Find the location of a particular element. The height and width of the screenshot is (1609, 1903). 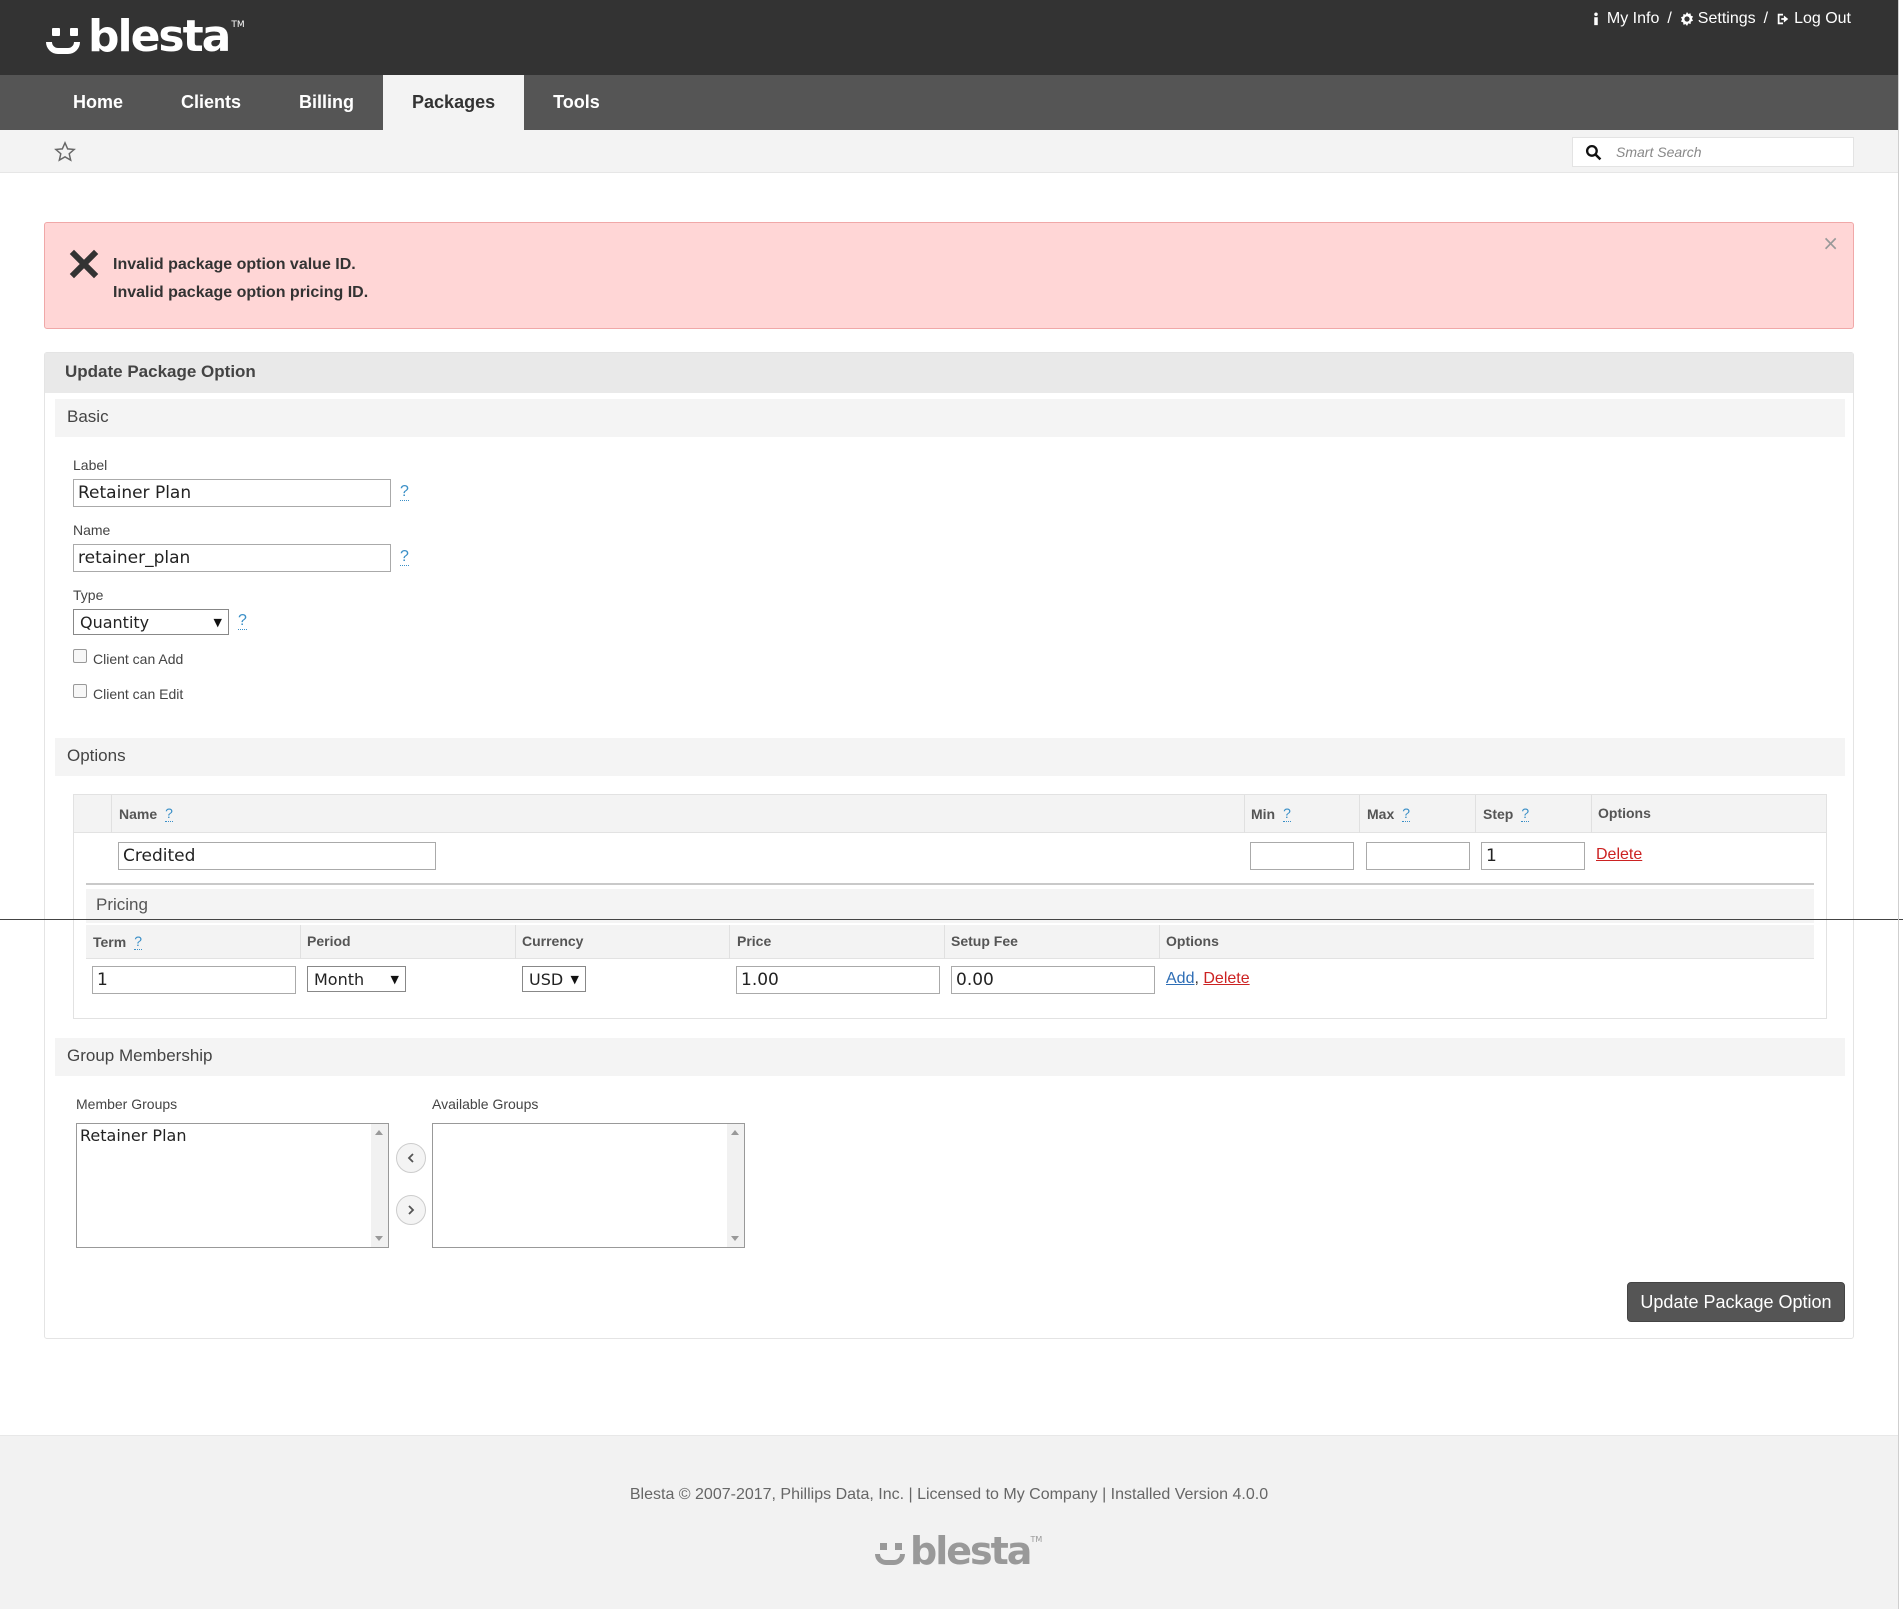

panel-title: Update Package Option is located at coordinates (949, 373).